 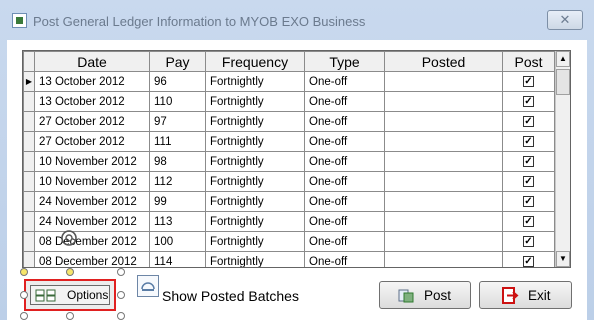 I want to click on table-row: 13 October 2012 110 Fortnightly One-off ✓, so click(x=289, y=101).